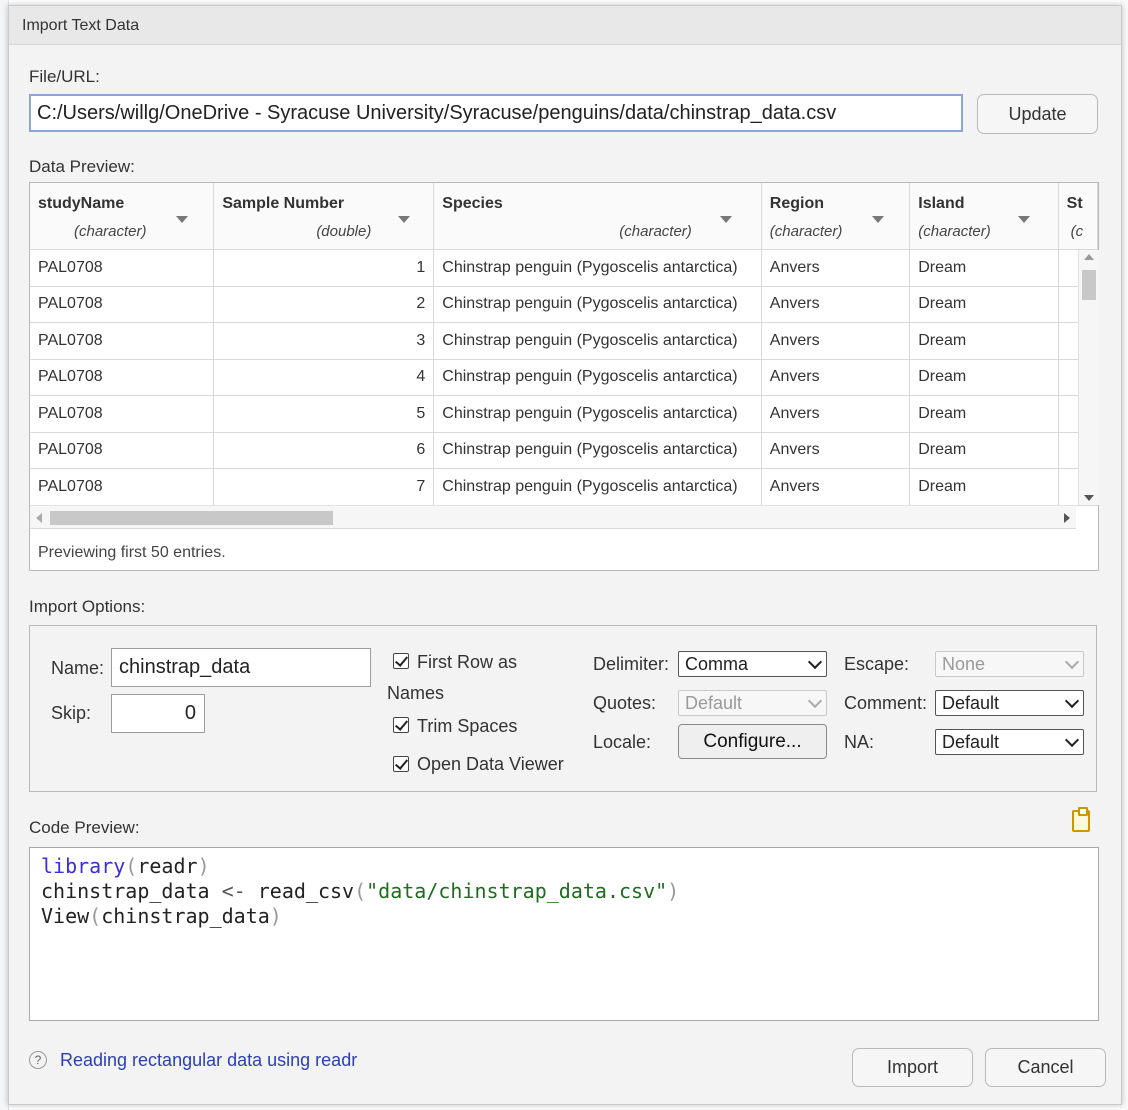 Image resolution: width=1128 pixels, height=1110 pixels. I want to click on column-header-species: Species (character), so click(597, 216).